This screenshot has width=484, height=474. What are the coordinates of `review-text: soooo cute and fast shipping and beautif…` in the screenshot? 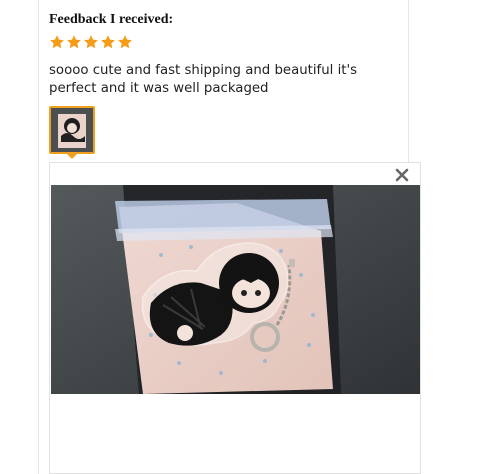 It's located at (203, 79).